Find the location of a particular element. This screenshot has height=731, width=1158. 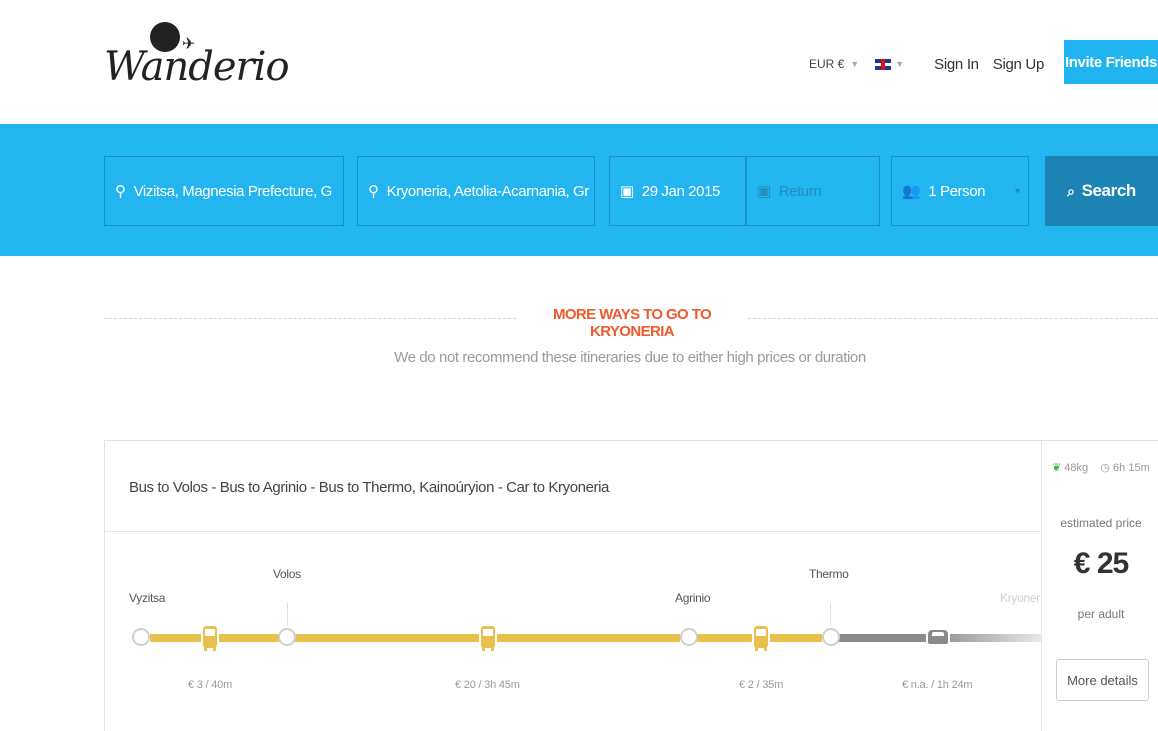

sign-up-link: Sign Up is located at coordinates (1019, 64).